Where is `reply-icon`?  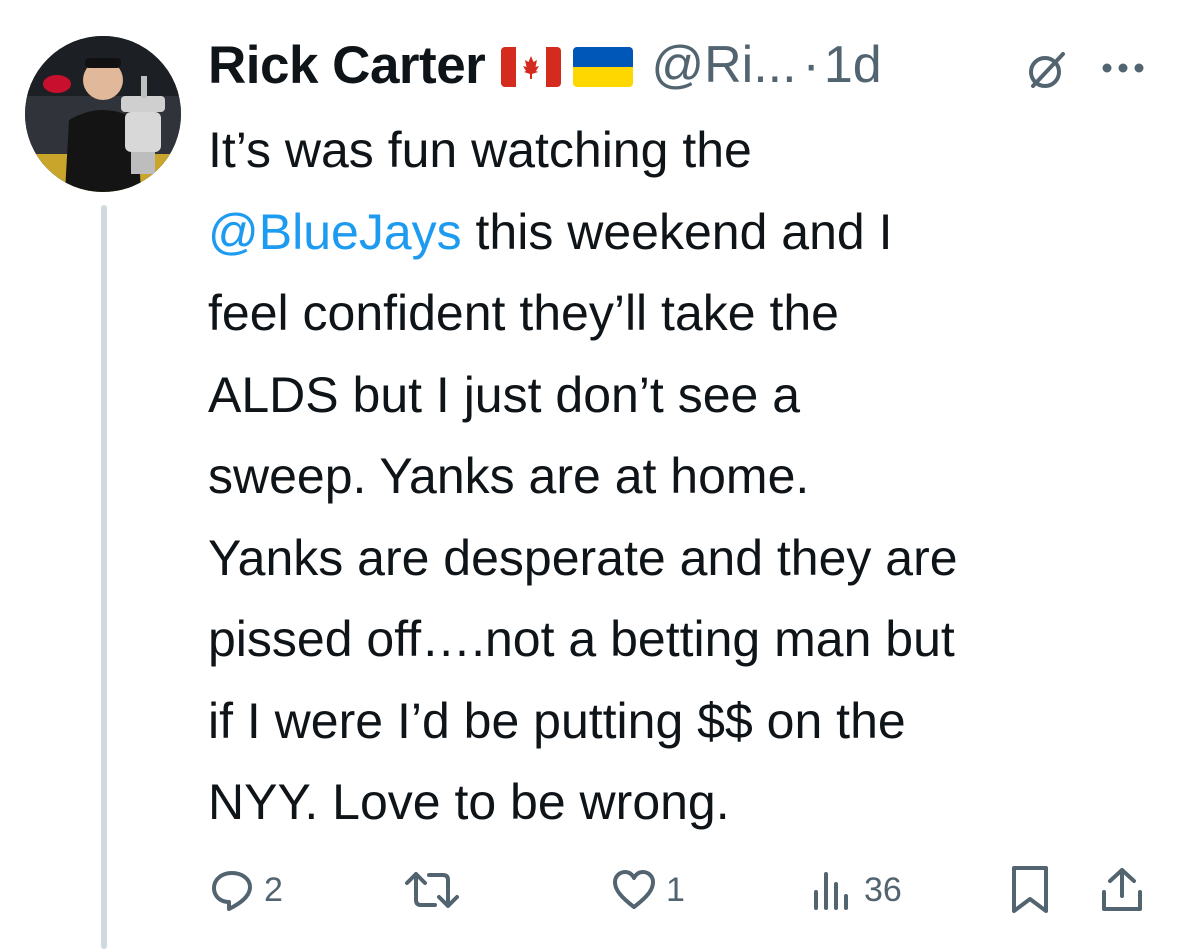
reply-icon is located at coordinates (232, 891).